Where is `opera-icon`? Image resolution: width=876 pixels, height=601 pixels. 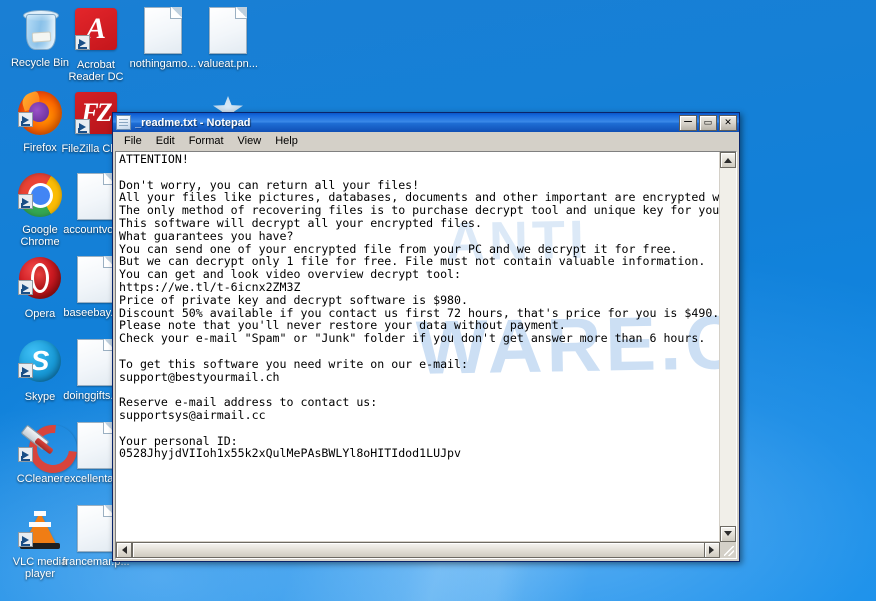
opera-icon is located at coordinates (40, 281).